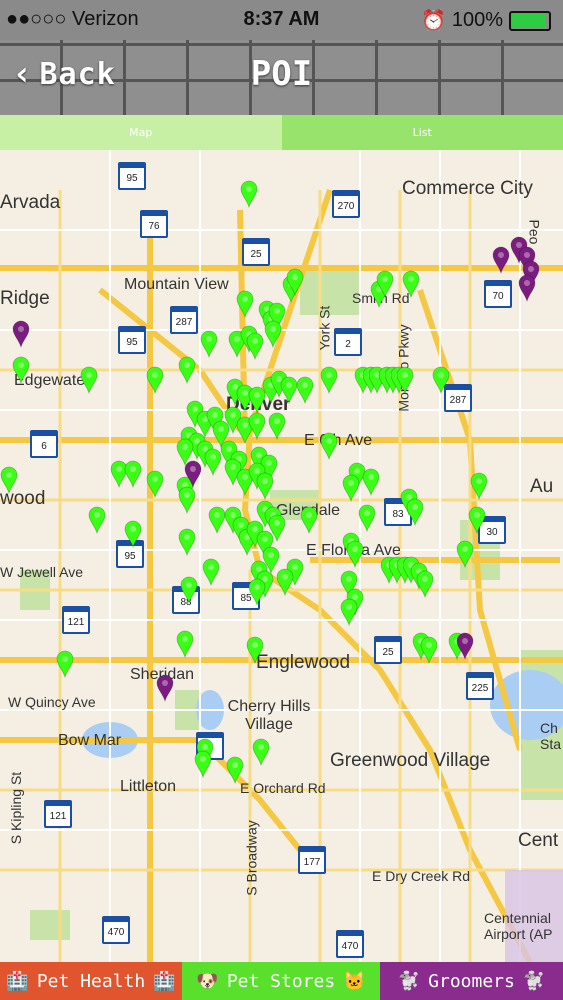  Describe the element at coordinates (422, 132) in the screenshot. I see `tab-list: List` at that location.